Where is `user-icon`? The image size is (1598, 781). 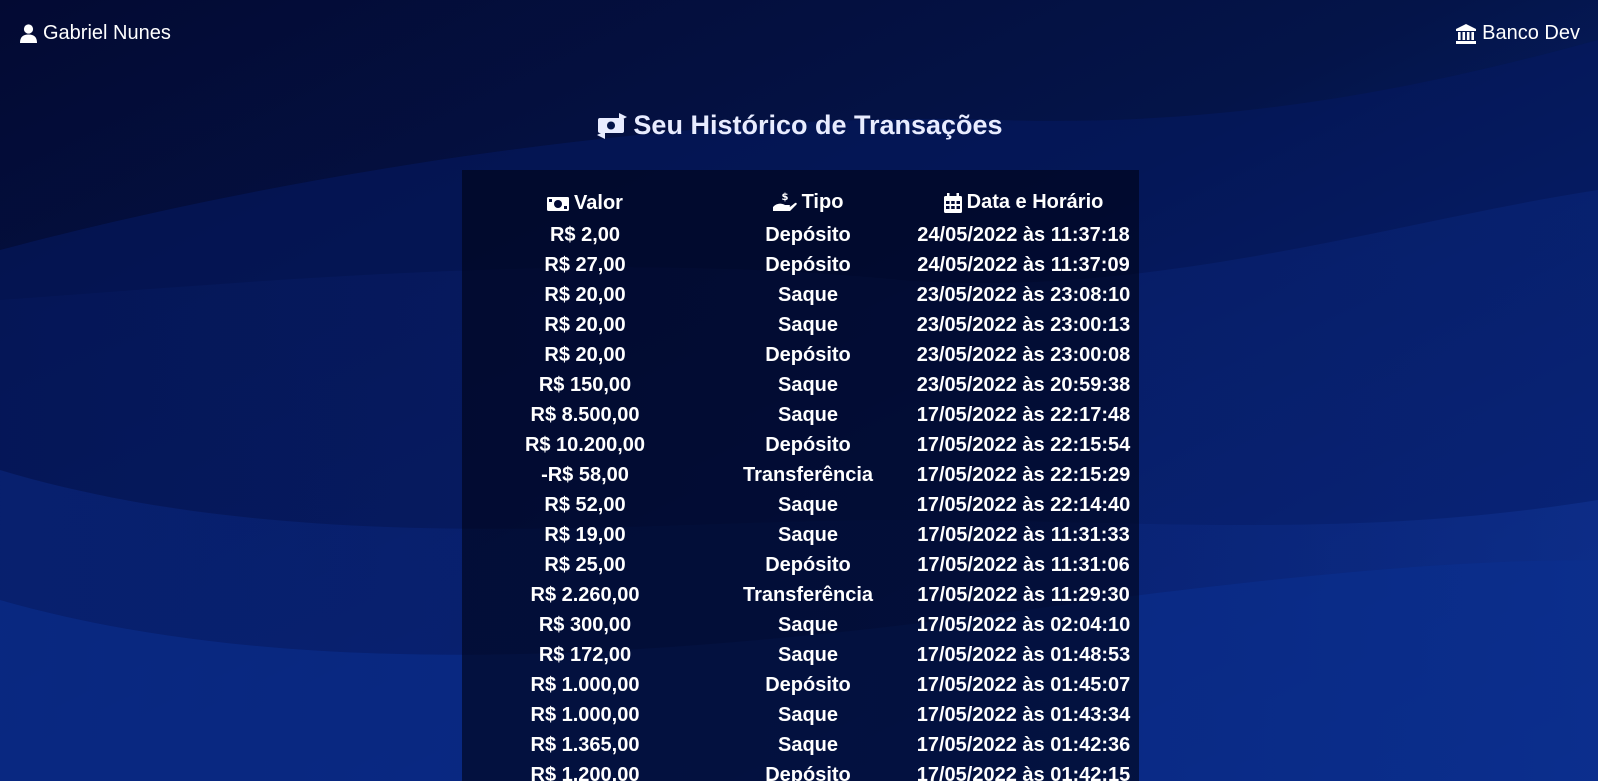
user-icon is located at coordinates (28, 33).